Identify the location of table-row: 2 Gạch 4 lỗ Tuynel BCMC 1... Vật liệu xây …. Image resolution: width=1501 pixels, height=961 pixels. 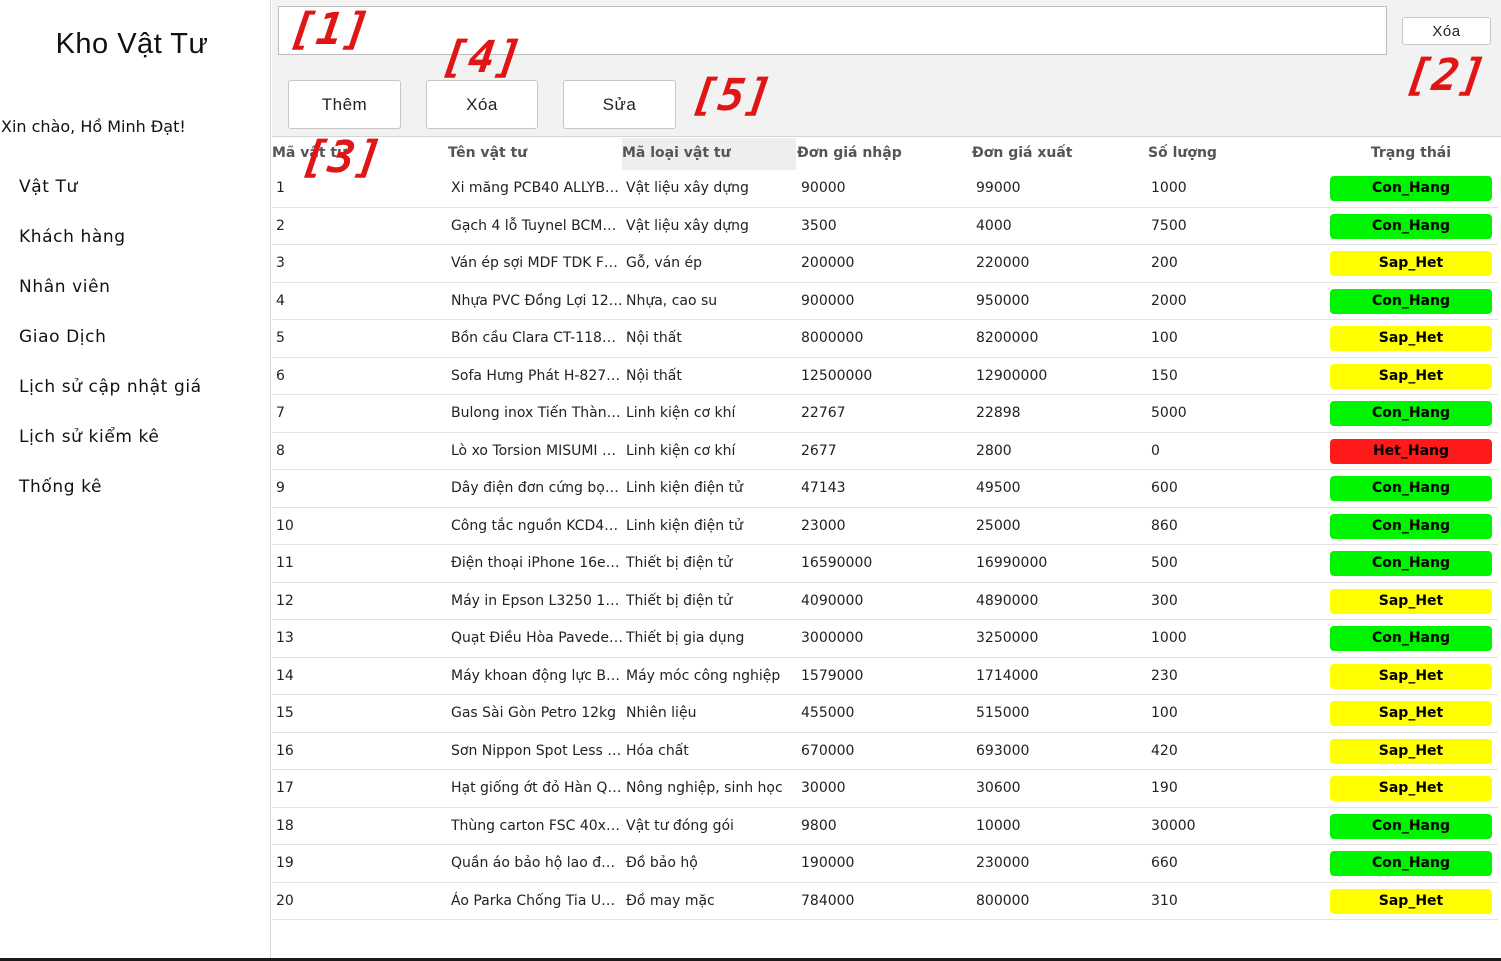
(885, 226).